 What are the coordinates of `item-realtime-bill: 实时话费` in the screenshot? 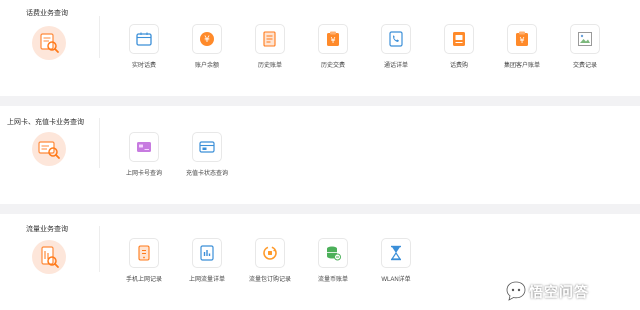 It's located at (144, 49).